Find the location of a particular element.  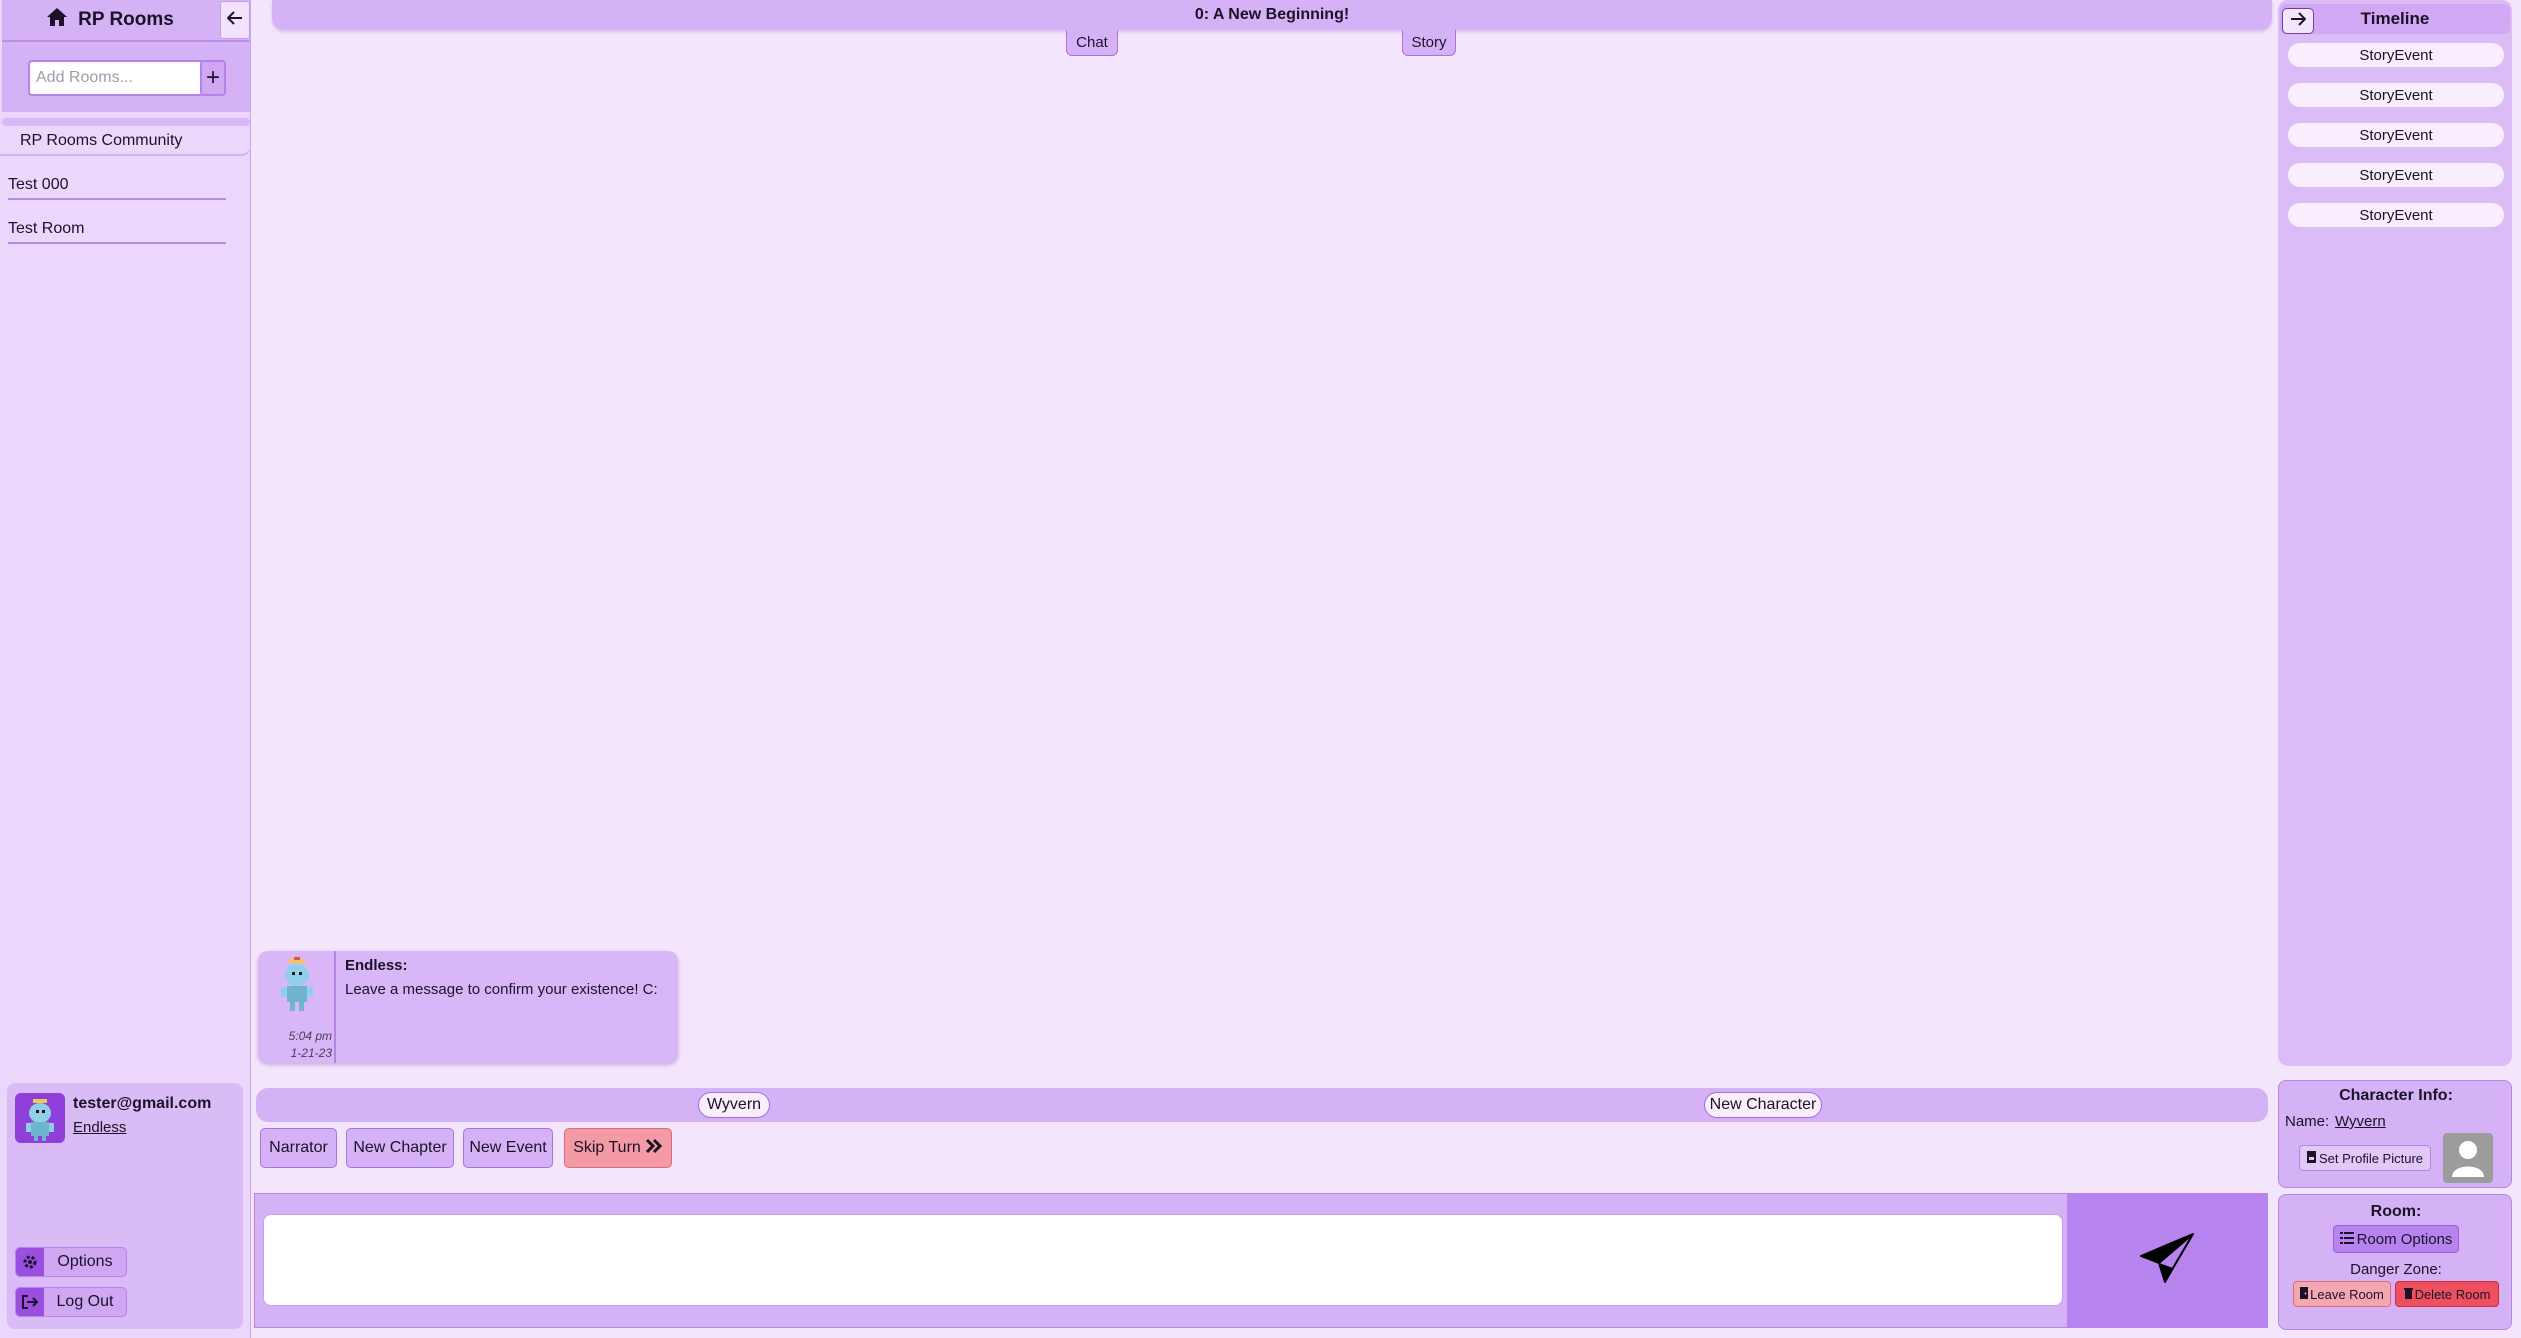

message-date: 1-21-23 is located at coordinates (311, 1053).